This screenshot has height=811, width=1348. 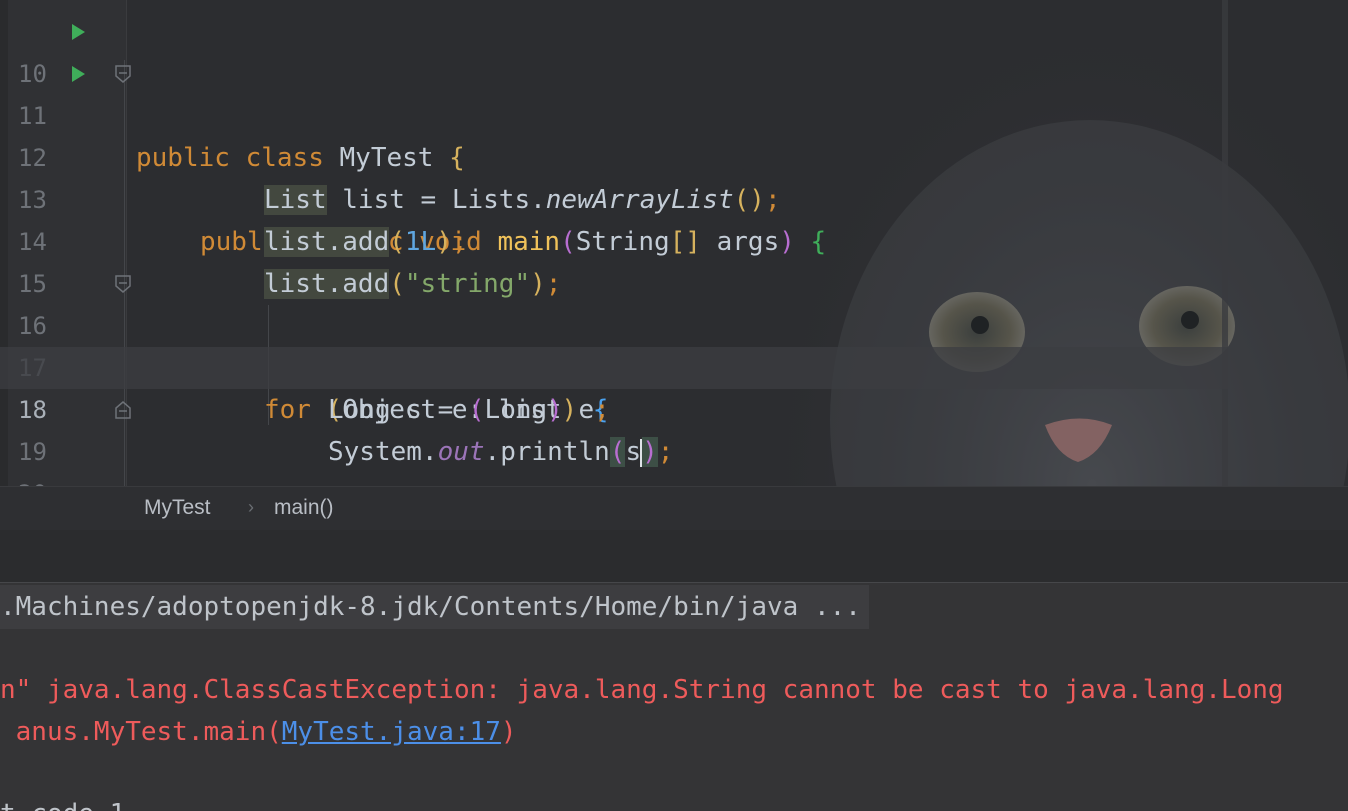 What do you see at coordinates (615, 365) in the screenshot?
I see `code-line-17: 17 Long s = (Long) e;` at bounding box center [615, 365].